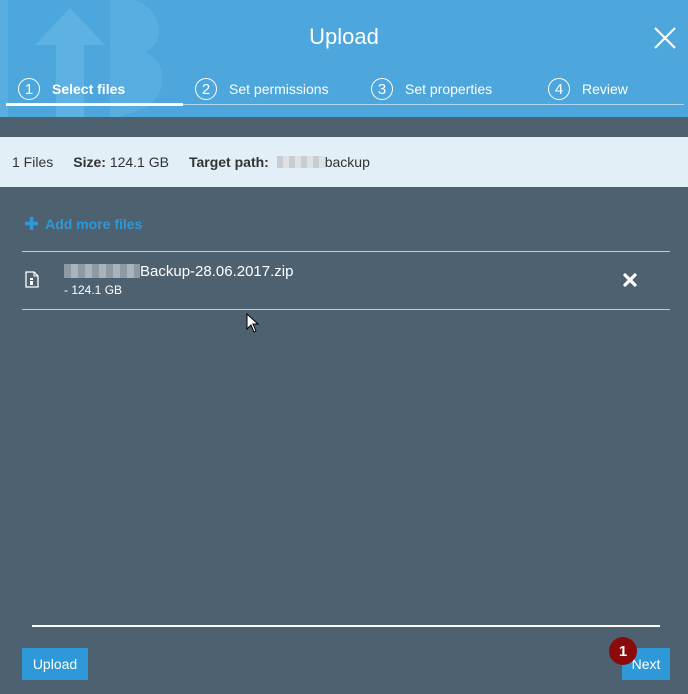 The width and height of the screenshot is (688, 694). Describe the element at coordinates (89, 89) in the screenshot. I see `step-label: Select files` at that location.